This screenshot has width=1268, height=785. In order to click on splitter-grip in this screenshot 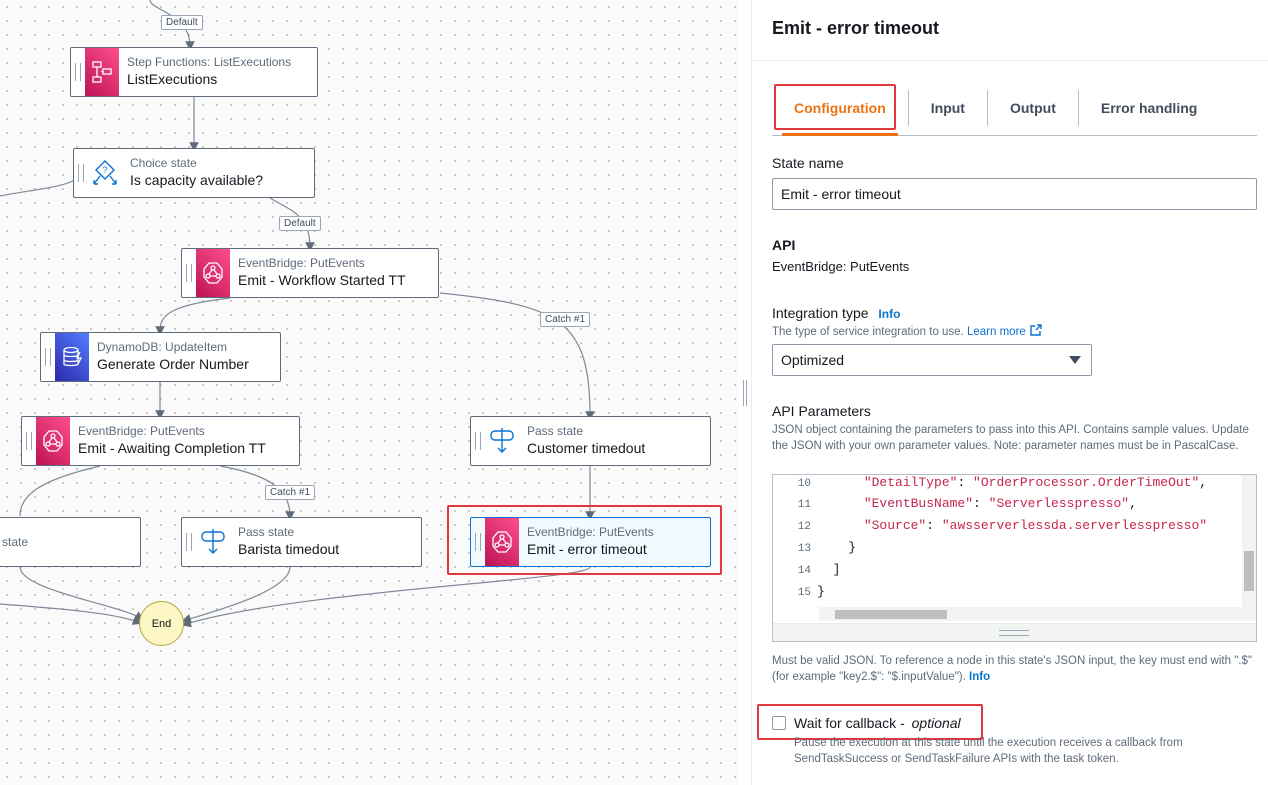, I will do `click(744, 392)`.